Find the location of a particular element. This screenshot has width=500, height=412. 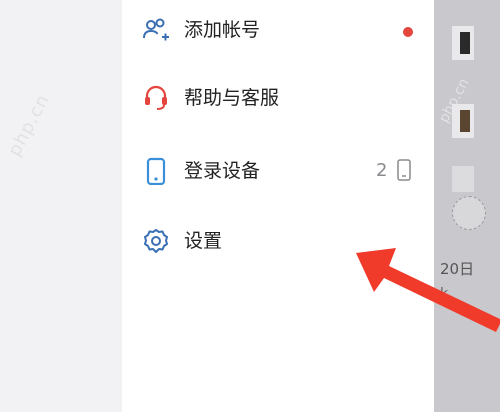

notification-dot is located at coordinates (408, 32).